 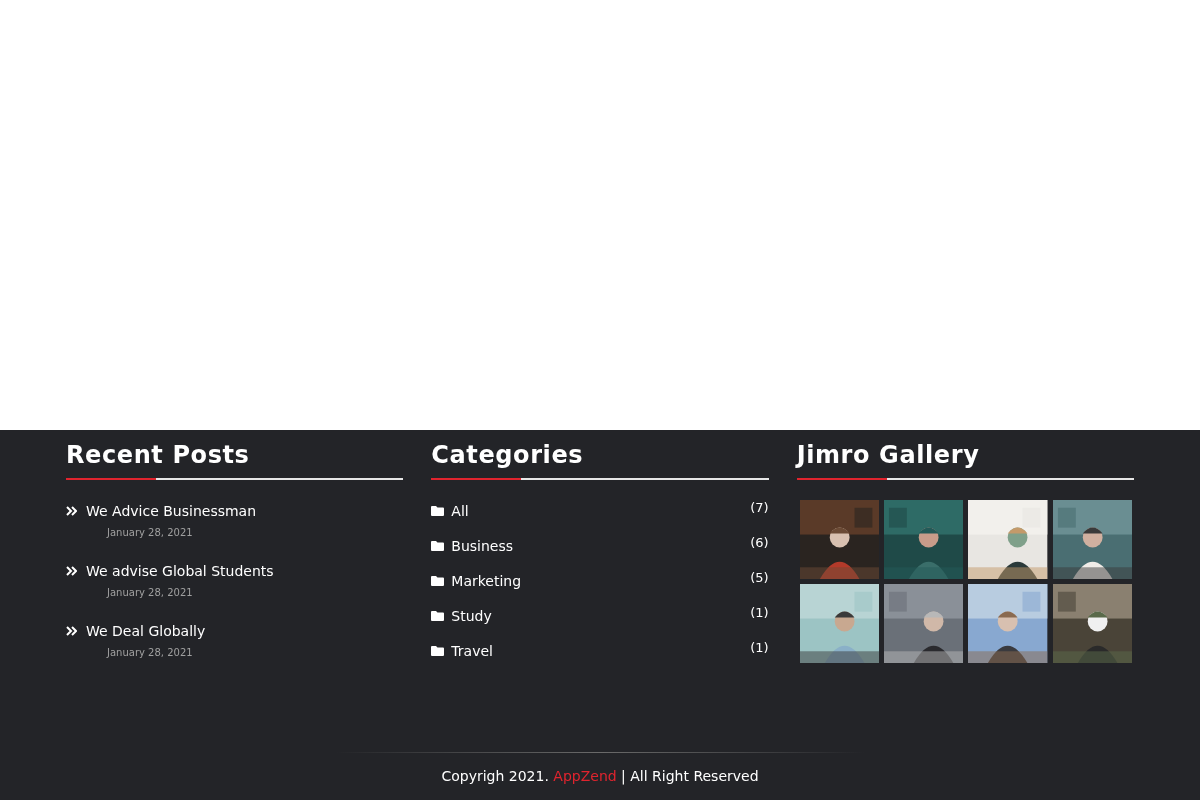 I want to click on category-count: (7), so click(x=759, y=508).